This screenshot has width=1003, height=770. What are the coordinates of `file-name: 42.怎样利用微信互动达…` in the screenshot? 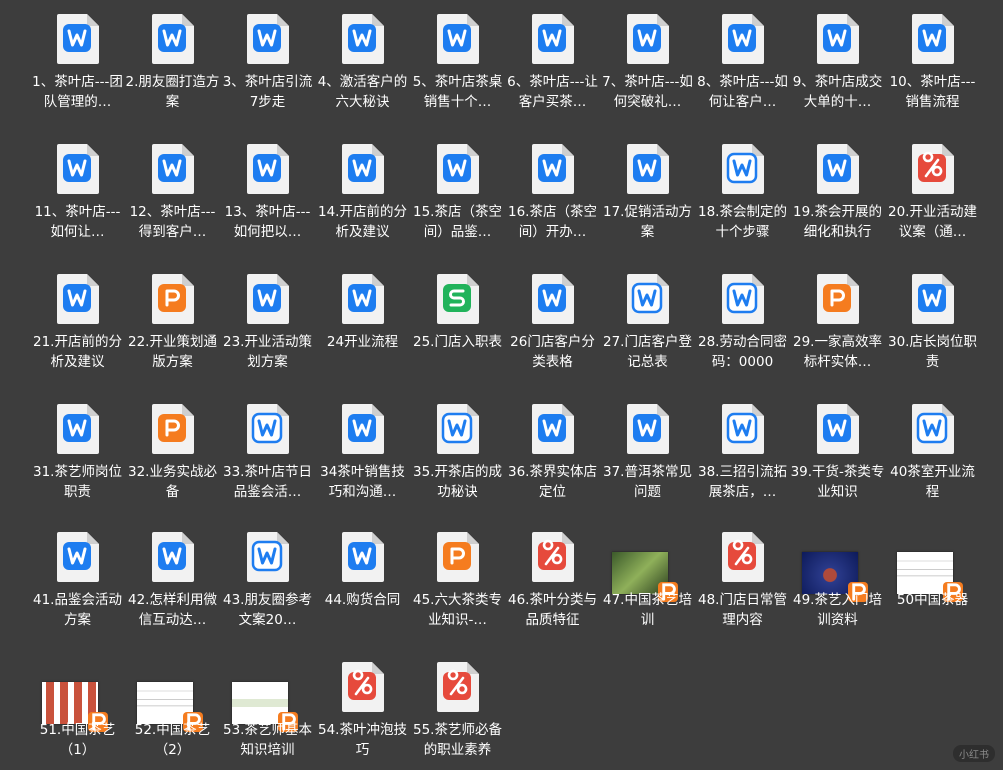 It's located at (172, 610).